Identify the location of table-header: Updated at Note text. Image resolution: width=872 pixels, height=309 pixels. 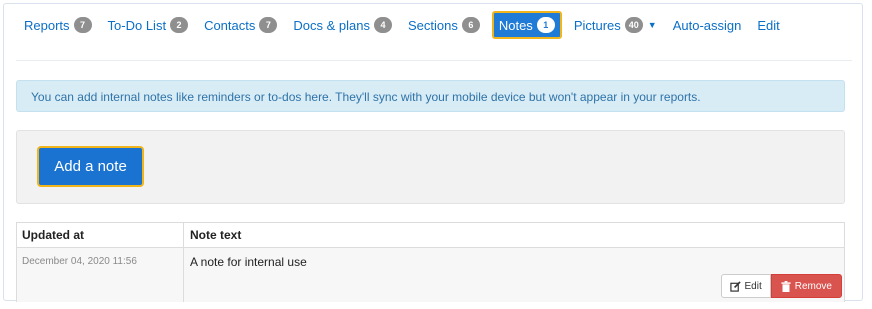
(430, 235).